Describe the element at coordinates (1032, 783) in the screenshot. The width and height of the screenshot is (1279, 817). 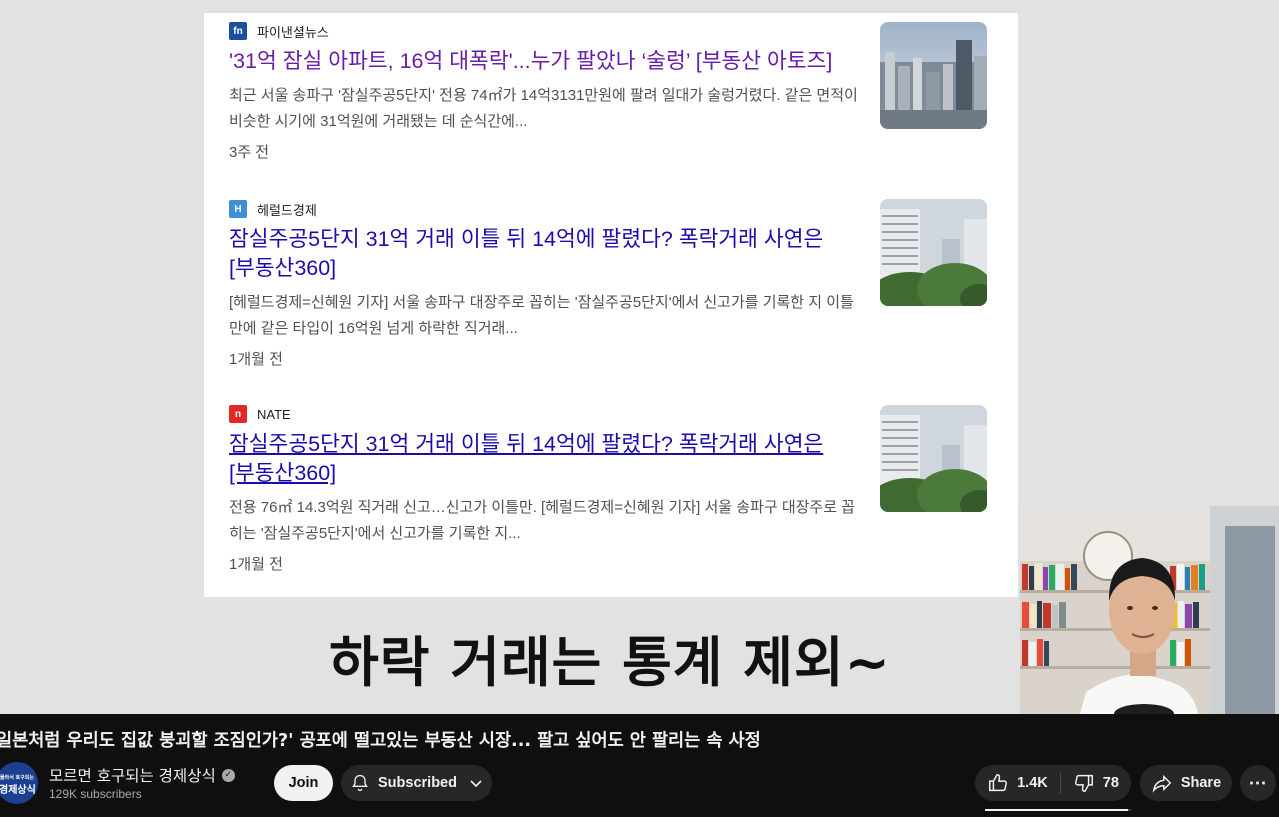
I see `like-count: 1.4K` at that location.